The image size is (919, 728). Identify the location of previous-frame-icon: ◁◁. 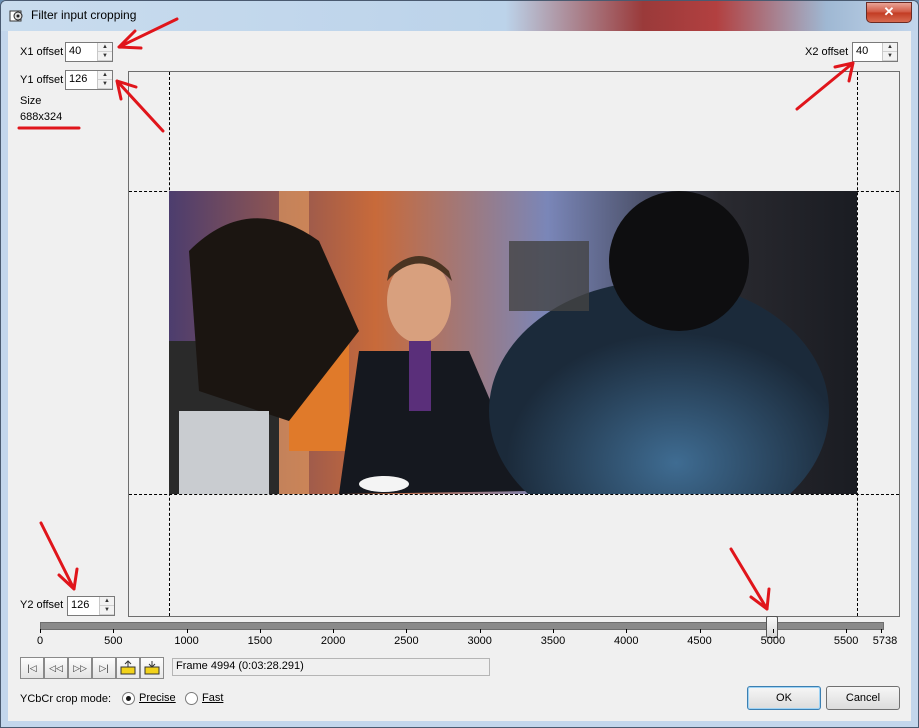
(56, 668).